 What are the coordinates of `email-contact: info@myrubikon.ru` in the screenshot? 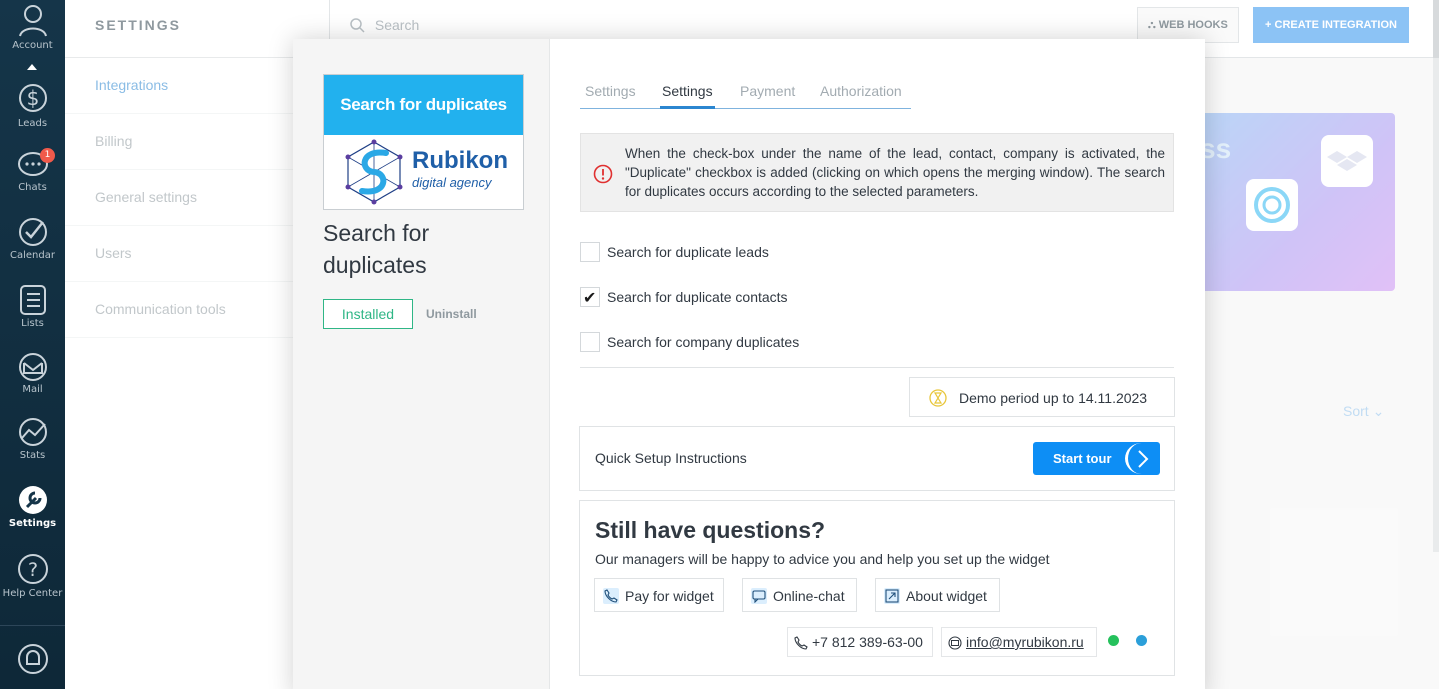 It's located at (1019, 642).